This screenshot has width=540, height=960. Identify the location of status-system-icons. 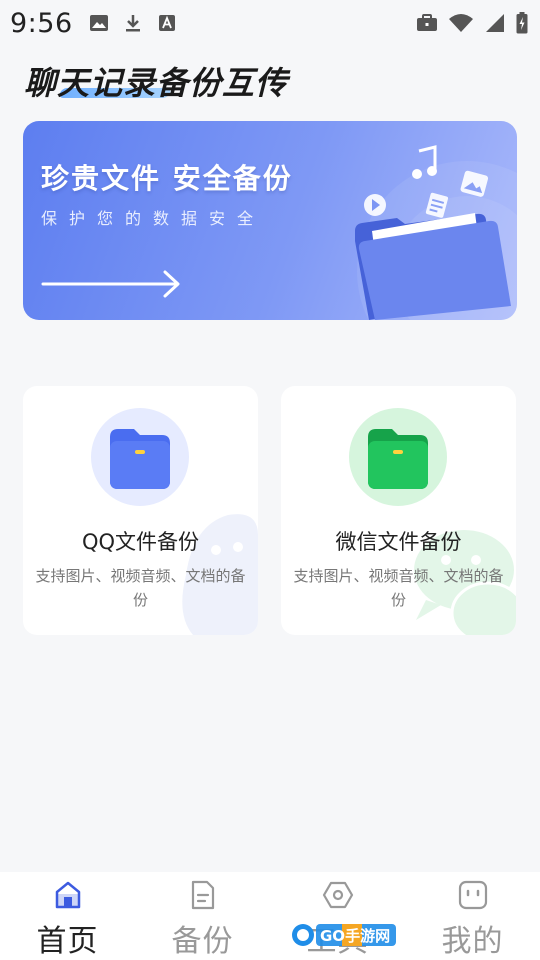
(472, 23).